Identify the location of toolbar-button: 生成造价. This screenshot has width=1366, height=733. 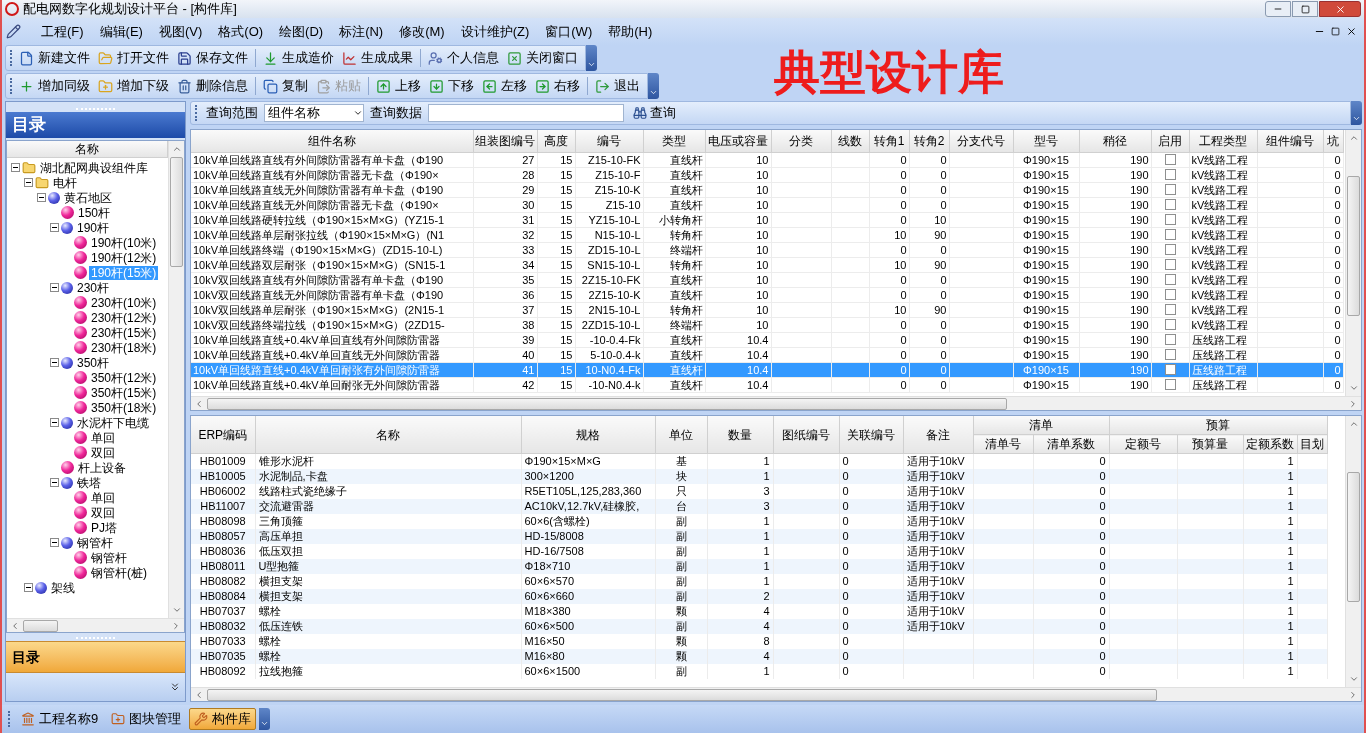
(298, 58).